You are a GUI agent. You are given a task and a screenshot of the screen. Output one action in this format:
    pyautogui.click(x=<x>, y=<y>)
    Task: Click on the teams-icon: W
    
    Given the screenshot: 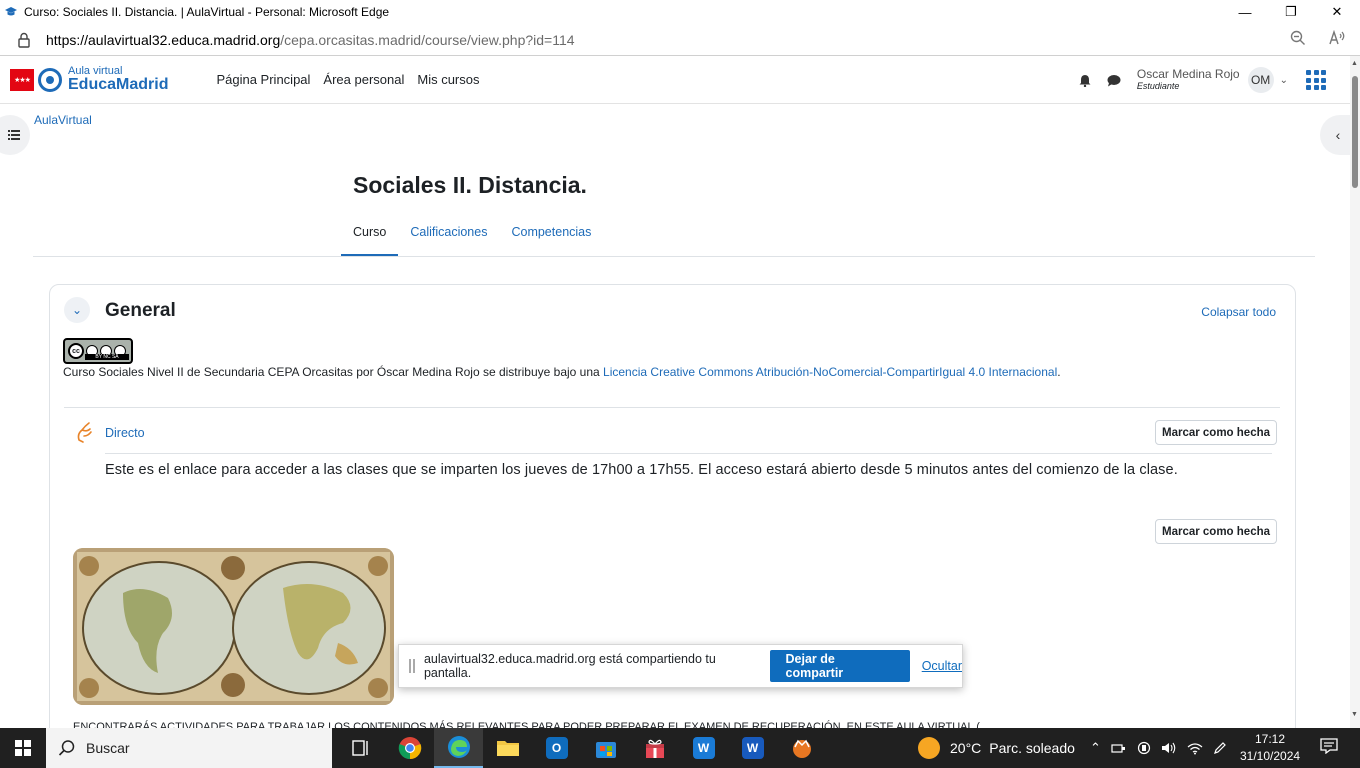 What is the action you would take?
    pyautogui.click(x=703, y=748)
    